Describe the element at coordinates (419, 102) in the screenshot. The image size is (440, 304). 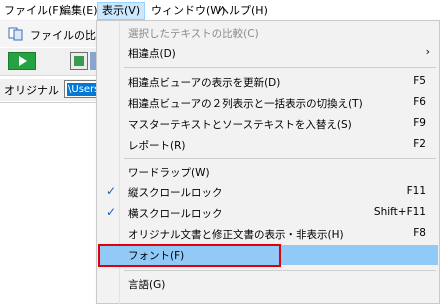
I see `menu-item-shortcut: F6` at that location.